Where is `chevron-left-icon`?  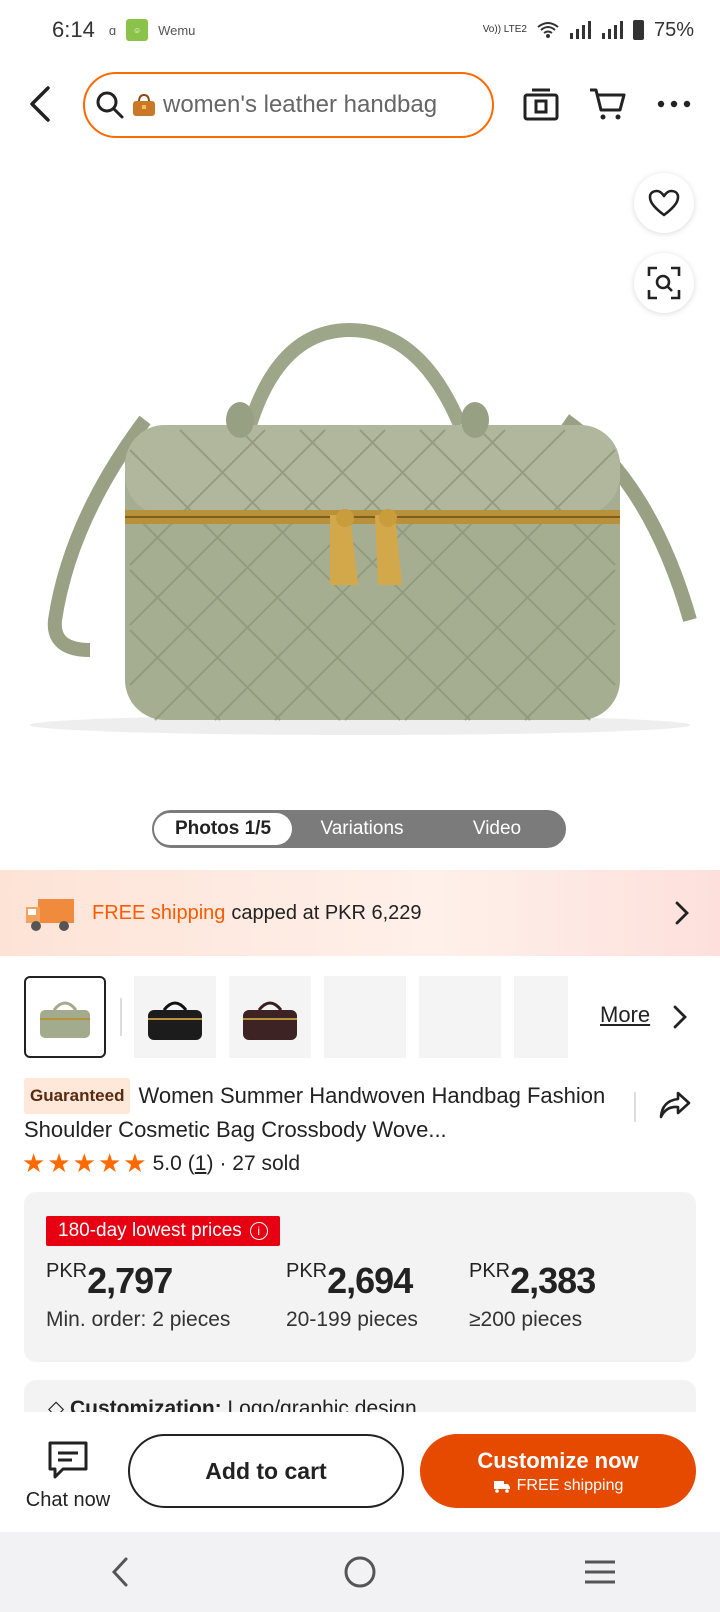
chevron-left-icon is located at coordinates (40, 104).